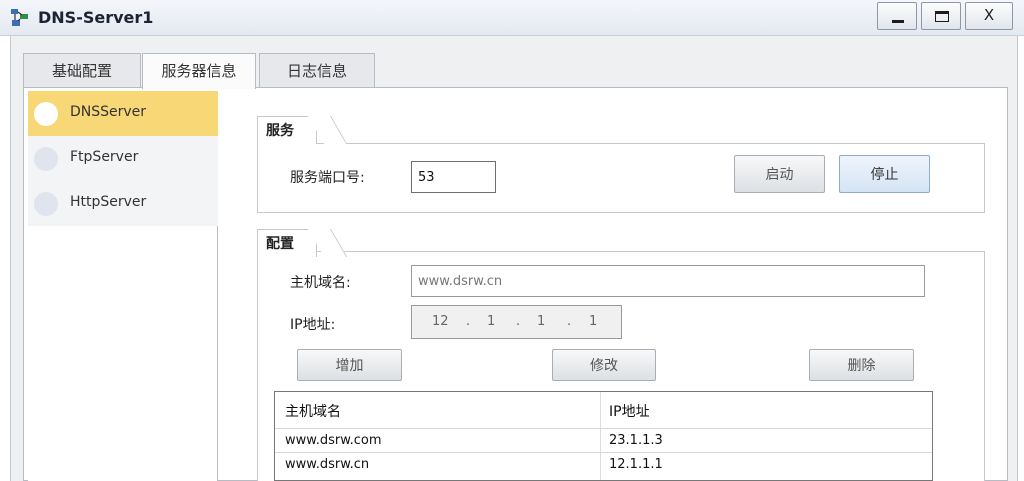  What do you see at coordinates (327, 464) in the screenshot?
I see `cell-host: www.dsrw.cn` at bounding box center [327, 464].